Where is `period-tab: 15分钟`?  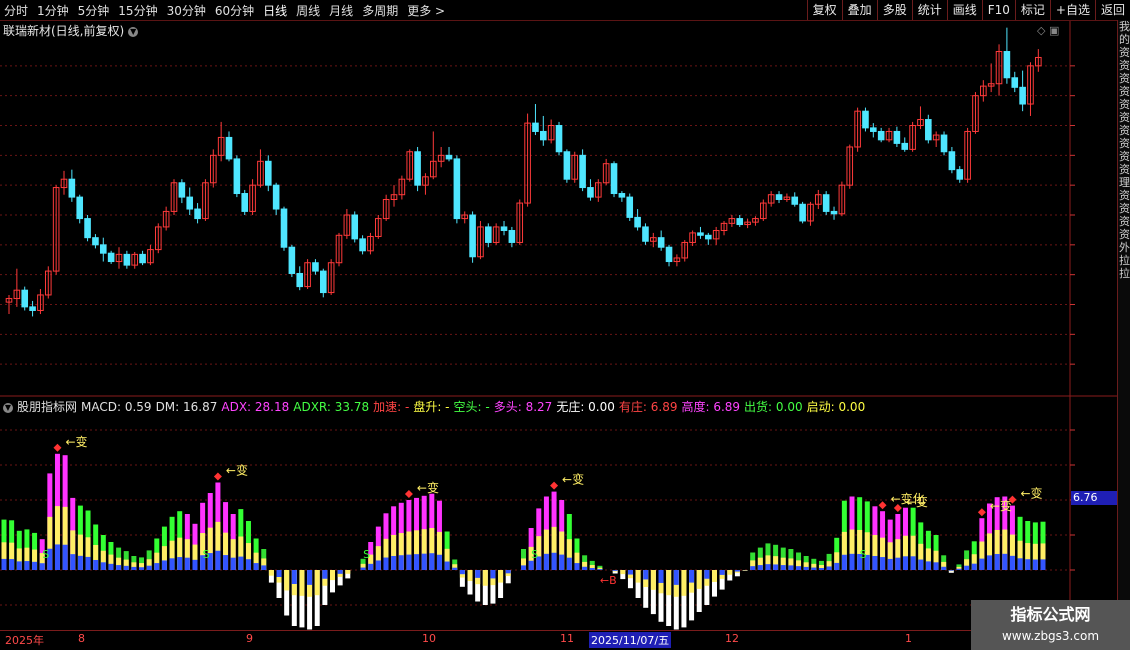
period-tab: 15分钟 is located at coordinates (137, 10).